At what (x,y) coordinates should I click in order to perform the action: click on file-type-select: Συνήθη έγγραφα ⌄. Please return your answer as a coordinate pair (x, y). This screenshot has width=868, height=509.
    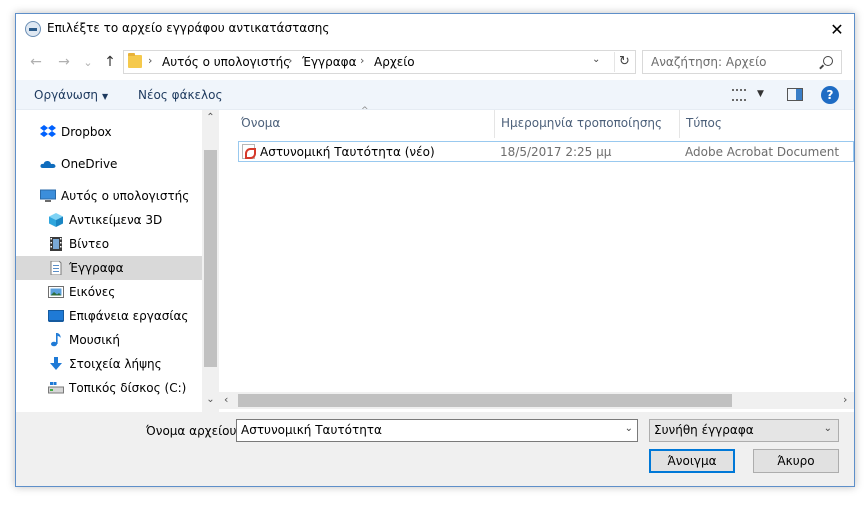
    Looking at the image, I should click on (744, 430).